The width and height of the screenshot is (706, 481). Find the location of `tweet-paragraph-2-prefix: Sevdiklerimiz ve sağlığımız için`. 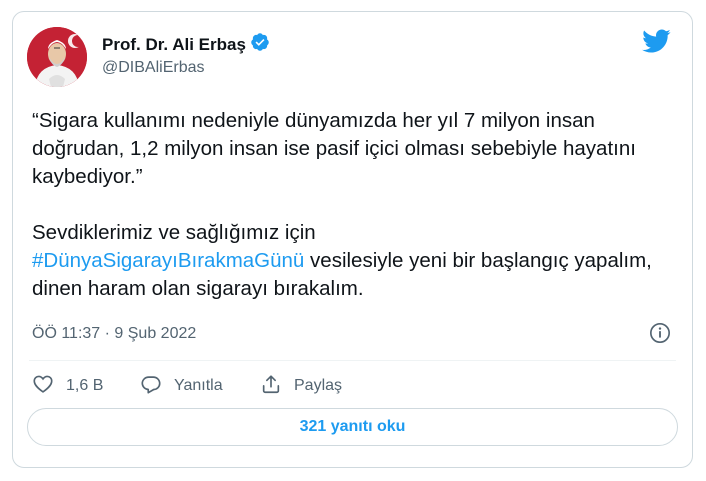

tweet-paragraph-2-prefix: Sevdiklerimiz ve sağlığımız için is located at coordinates (174, 232).